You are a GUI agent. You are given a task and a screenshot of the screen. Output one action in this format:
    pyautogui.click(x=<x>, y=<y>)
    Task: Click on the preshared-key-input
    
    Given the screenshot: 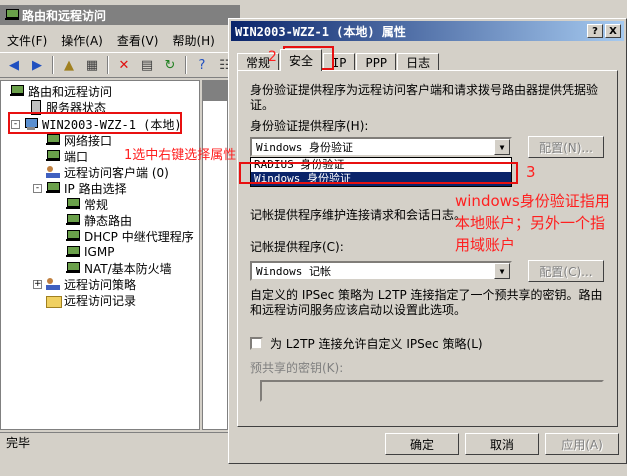 What is the action you would take?
    pyautogui.click(x=432, y=391)
    